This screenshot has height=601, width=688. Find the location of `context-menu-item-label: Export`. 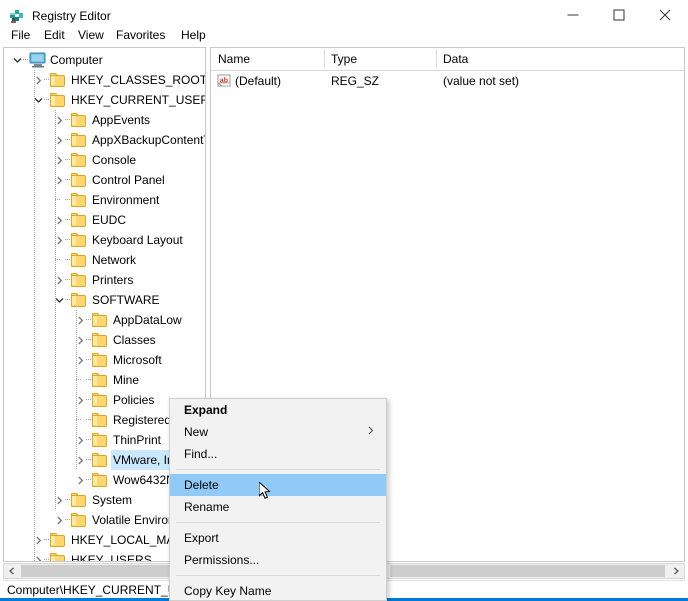

context-menu-item-label: Export is located at coordinates (201, 538).